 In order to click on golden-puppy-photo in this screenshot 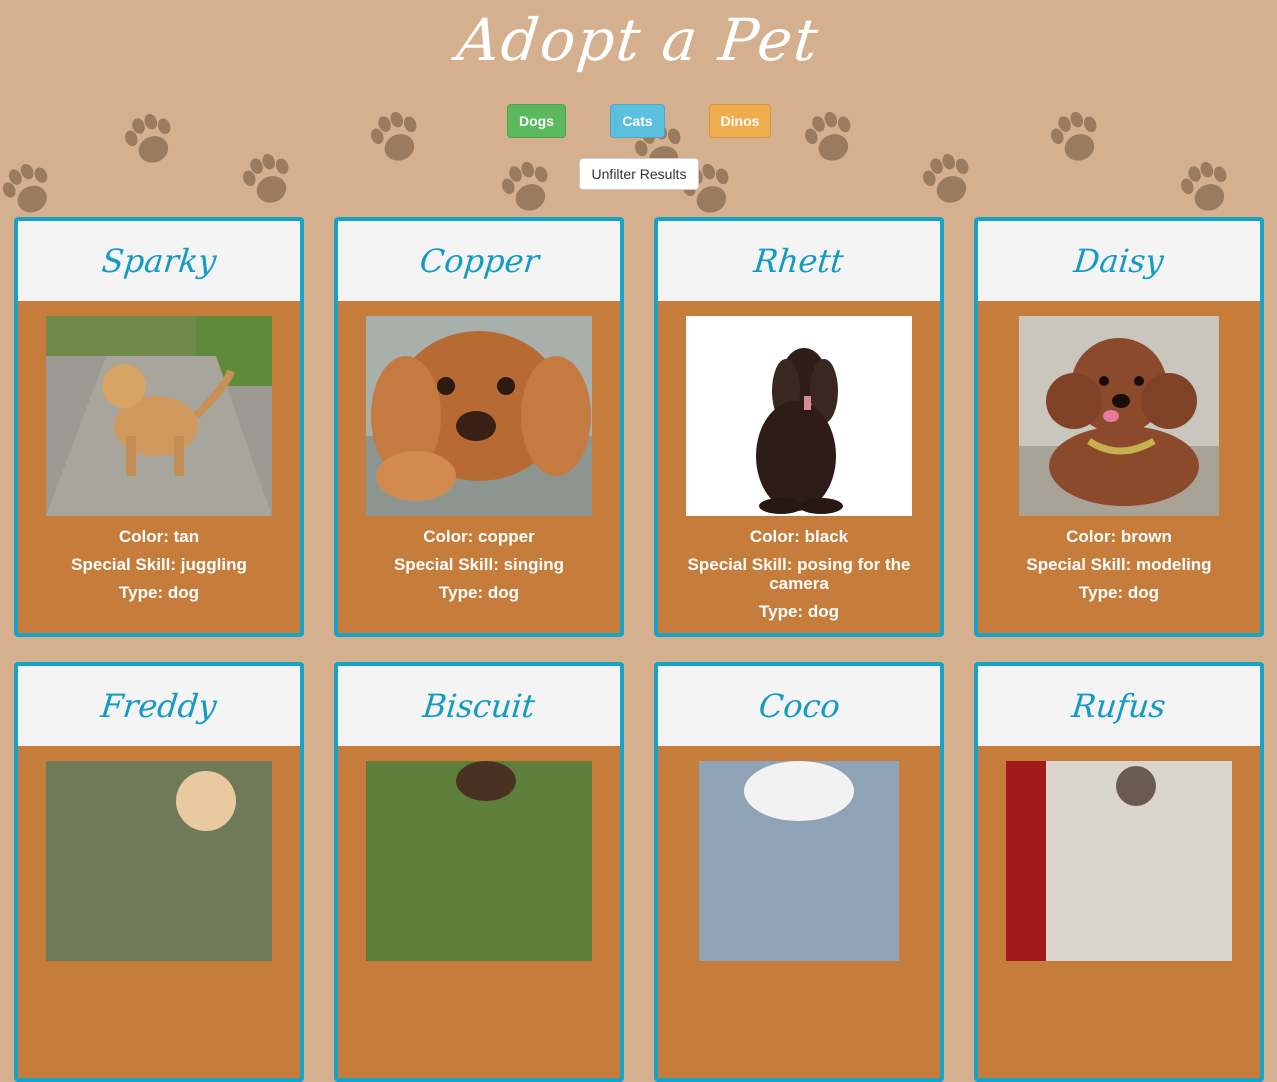, I will do `click(159, 416)`.